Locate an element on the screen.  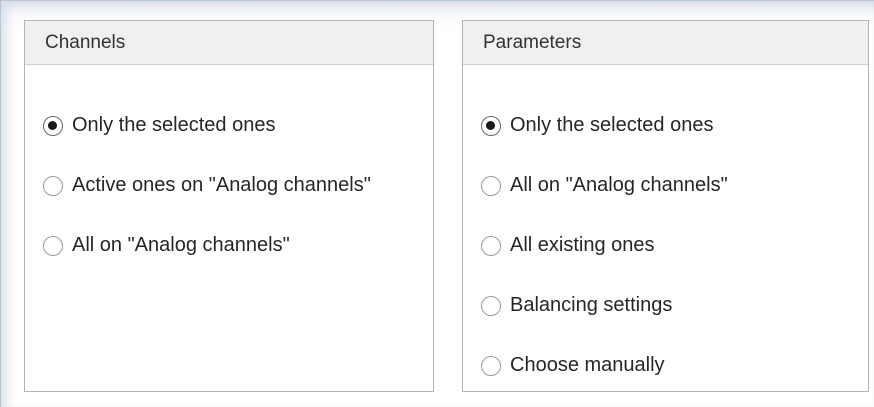
radio-label: Active ones on "Analog channels" is located at coordinates (221, 185).